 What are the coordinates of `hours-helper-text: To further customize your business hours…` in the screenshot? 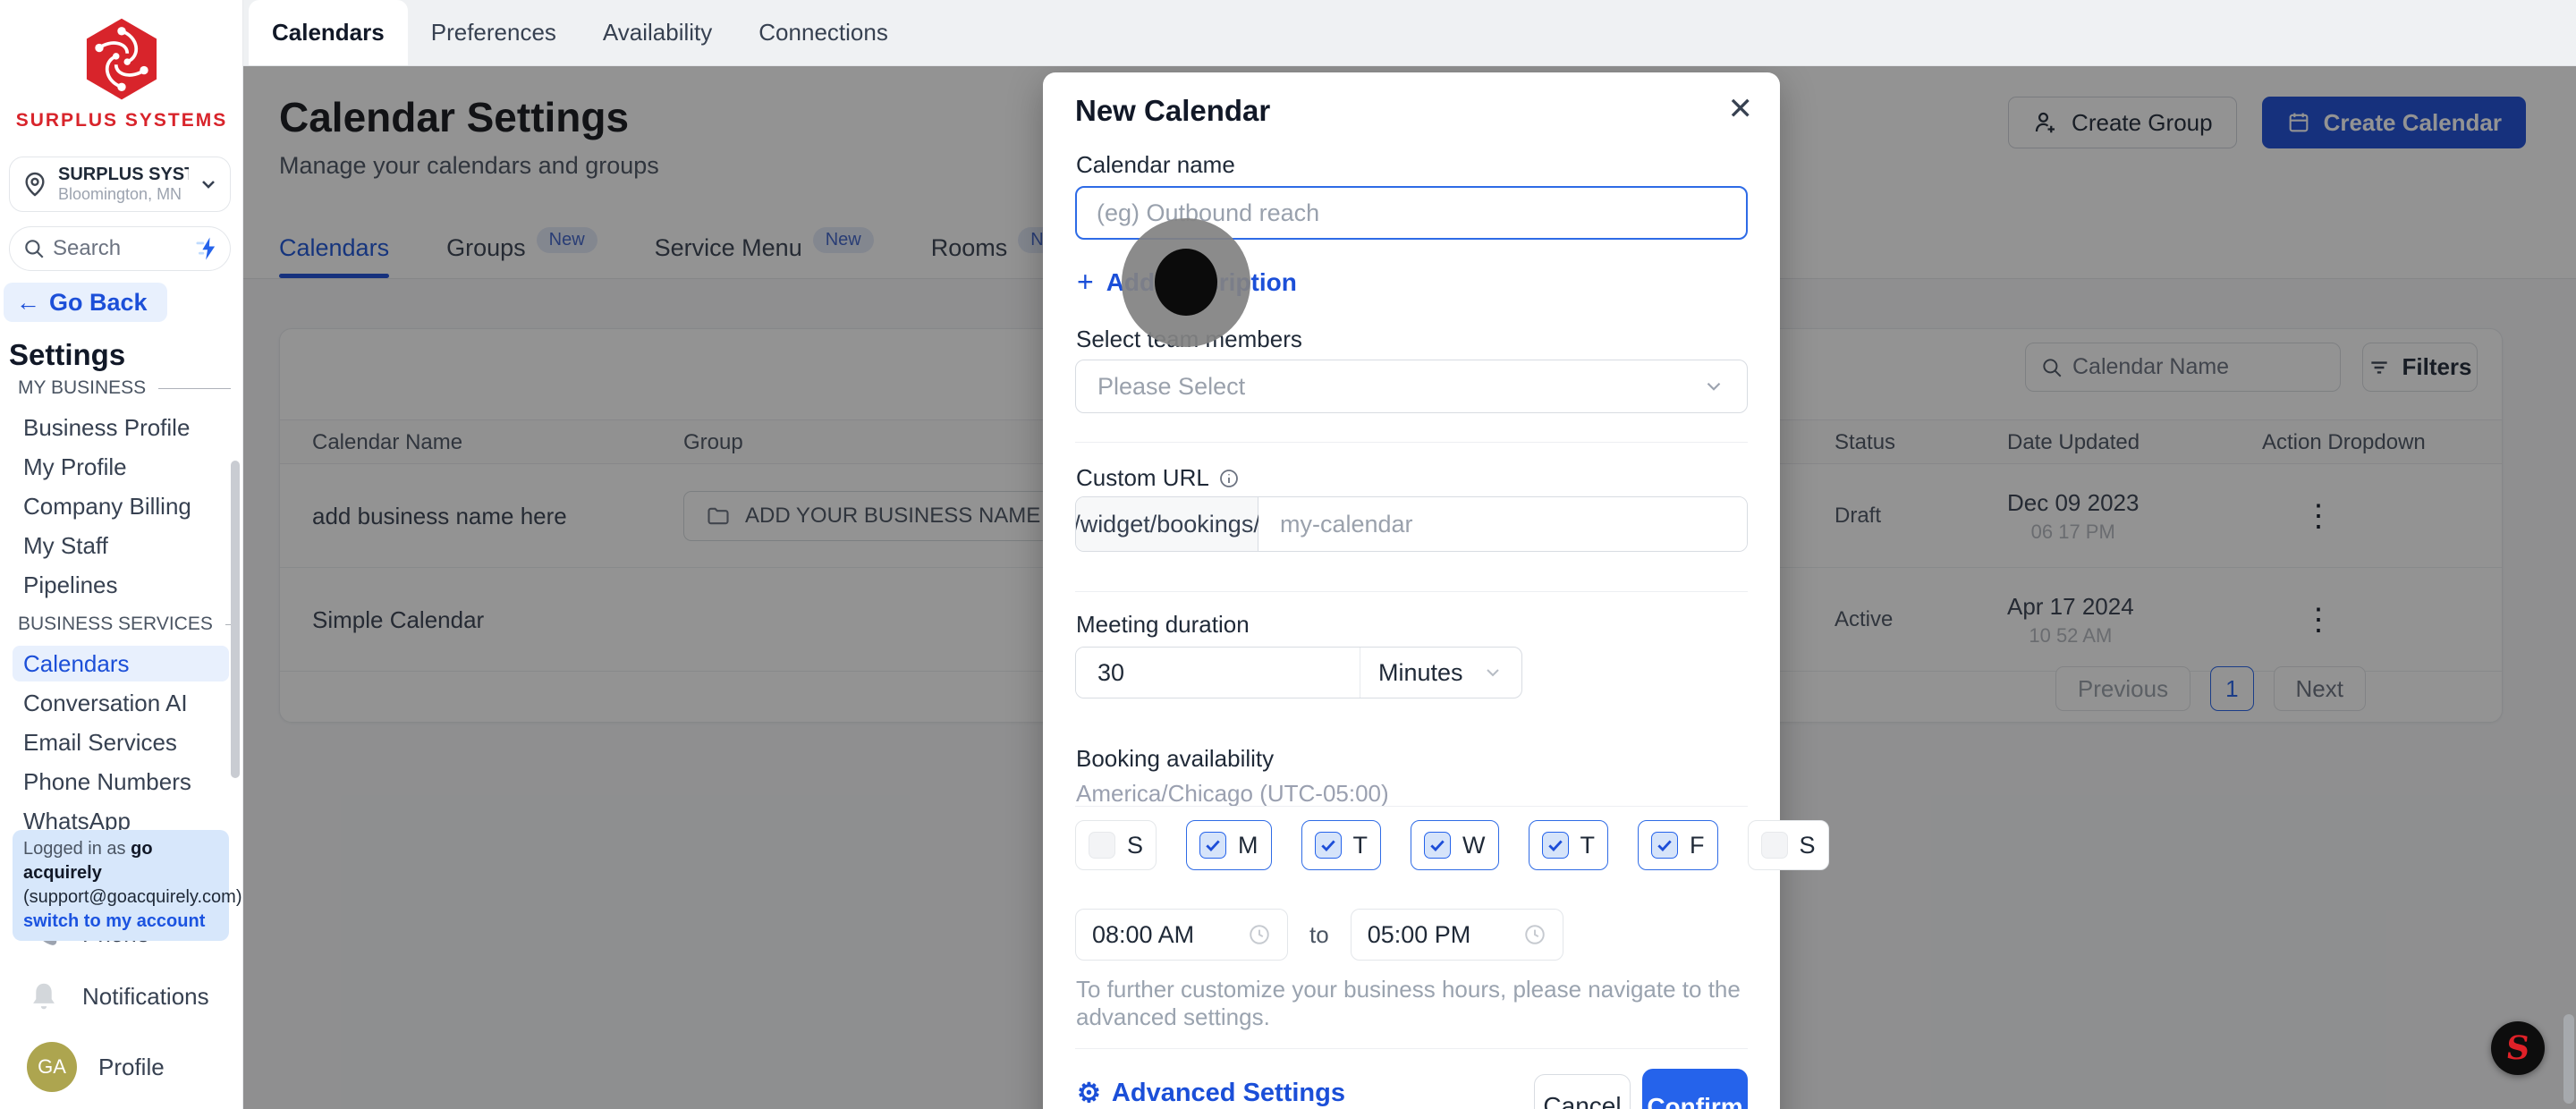 It's located at (1408, 1003).